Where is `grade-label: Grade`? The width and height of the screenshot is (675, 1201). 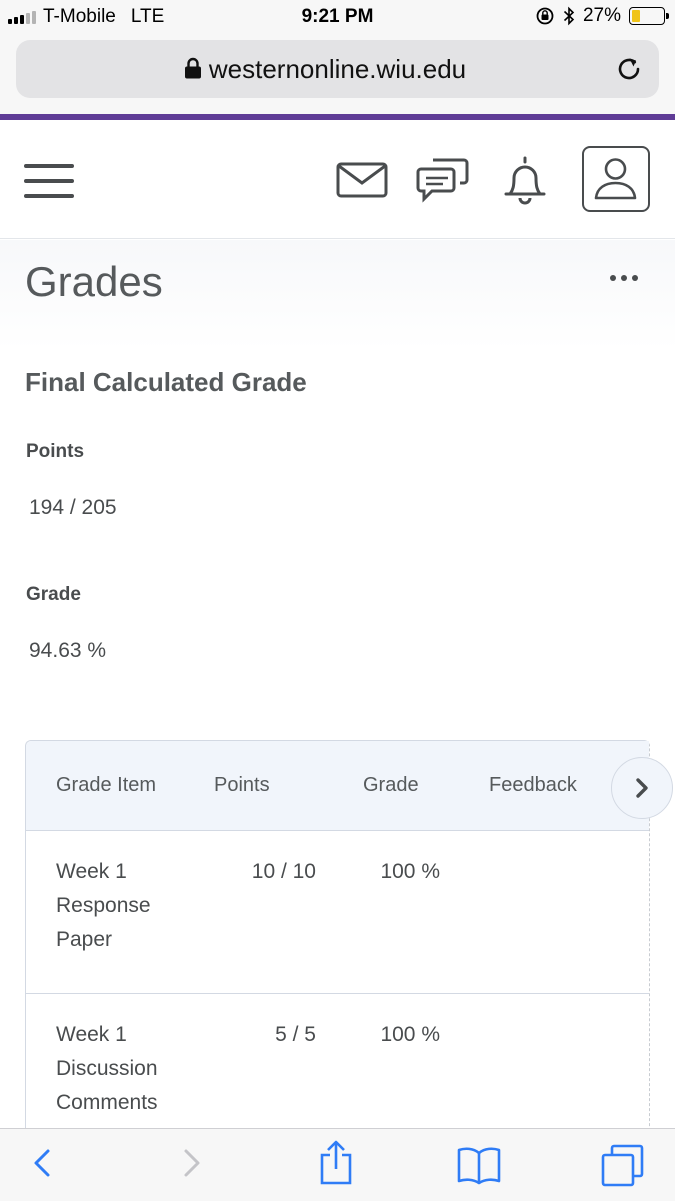 grade-label: Grade is located at coordinates (53, 594).